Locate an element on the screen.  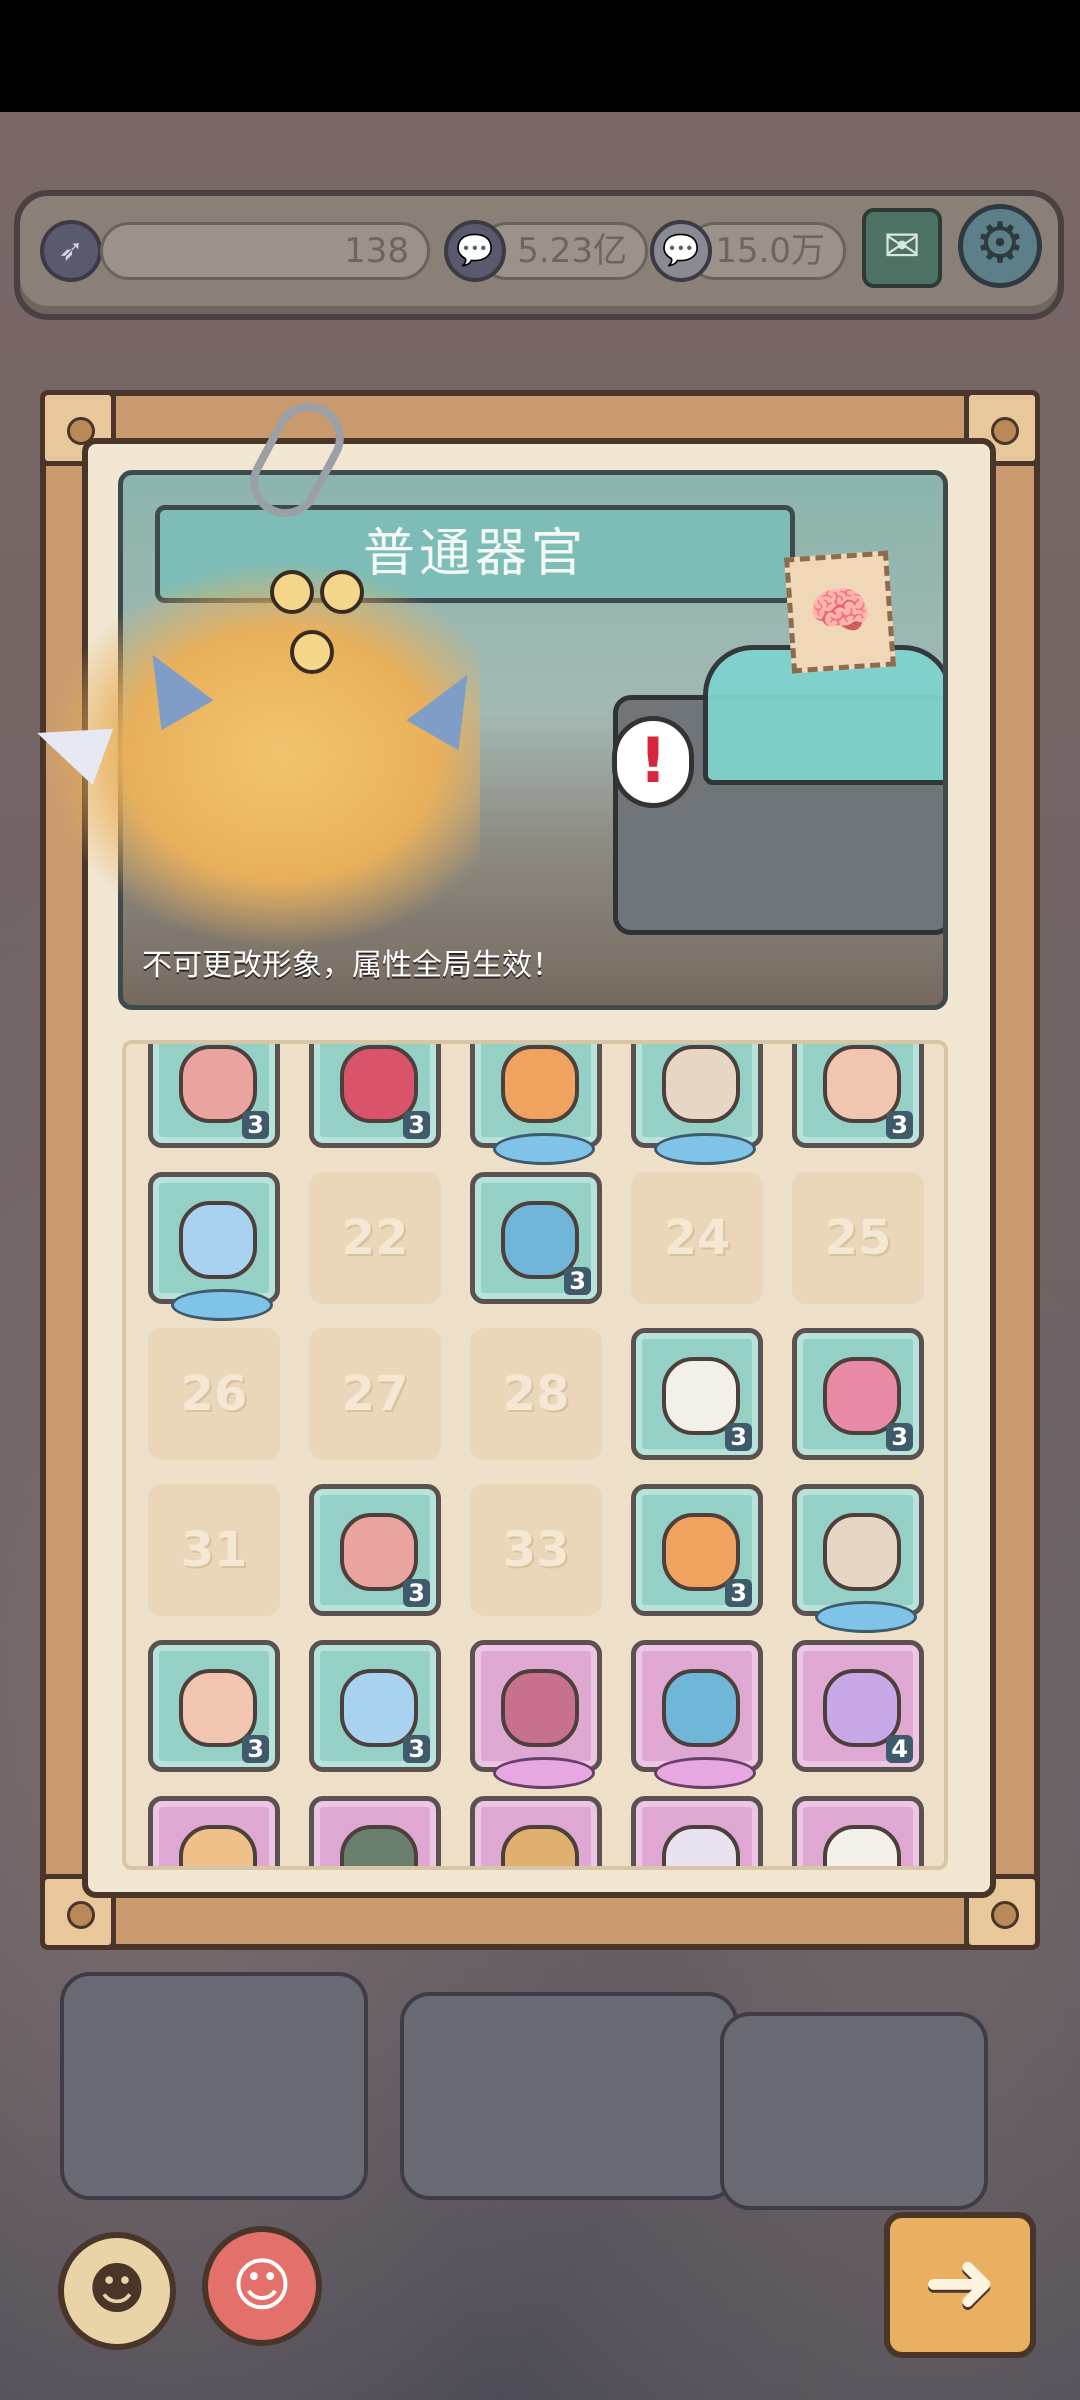
organ-slot: 33 is located at coordinates (536, 1550).